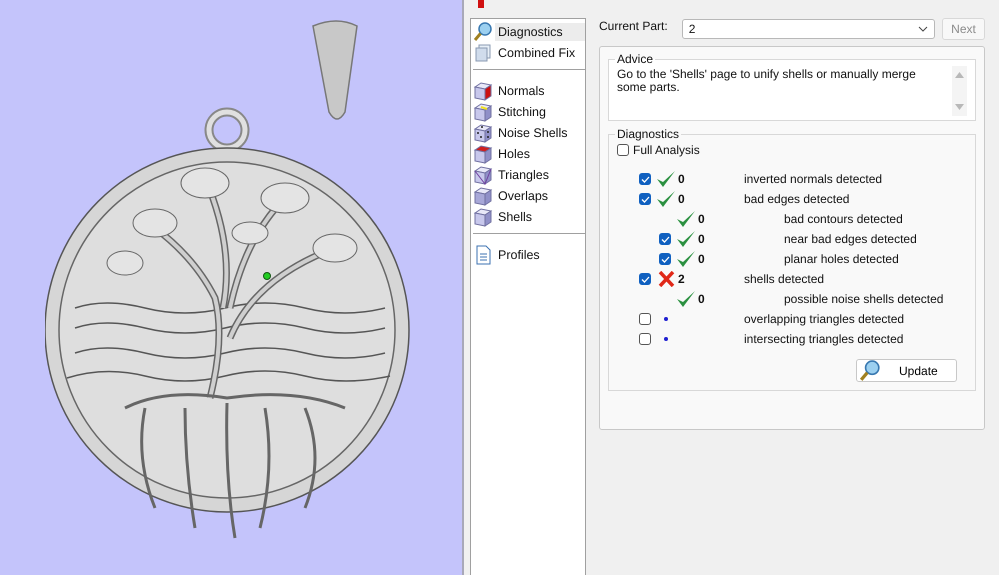 The image size is (999, 575). Describe the element at coordinates (824, 319) in the screenshot. I see `diagnostic-label: overlapping triangles detected` at that location.